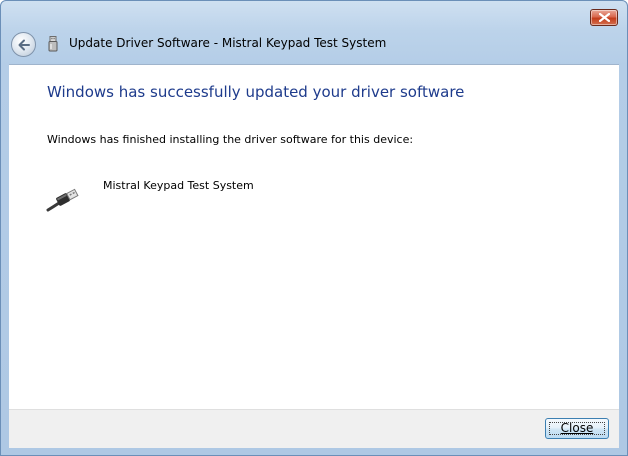 The height and width of the screenshot is (456, 628). Describe the element at coordinates (53, 44) in the screenshot. I see `usb-plug-icon` at that location.